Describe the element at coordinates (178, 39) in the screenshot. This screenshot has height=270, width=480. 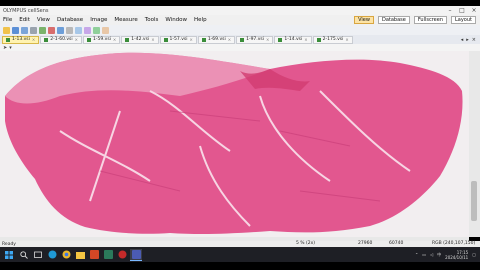
I see `tab-document: 1-57.vsi ×` at that location.